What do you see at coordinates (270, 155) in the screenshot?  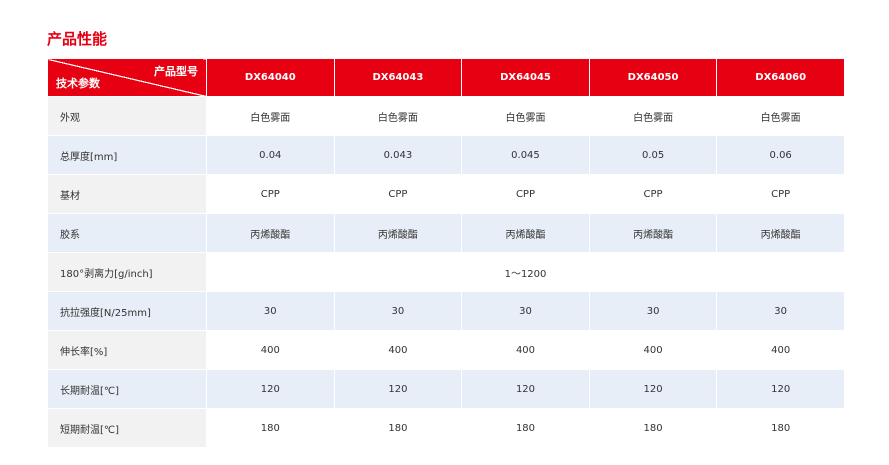 I see `table-cell: 0.04` at bounding box center [270, 155].